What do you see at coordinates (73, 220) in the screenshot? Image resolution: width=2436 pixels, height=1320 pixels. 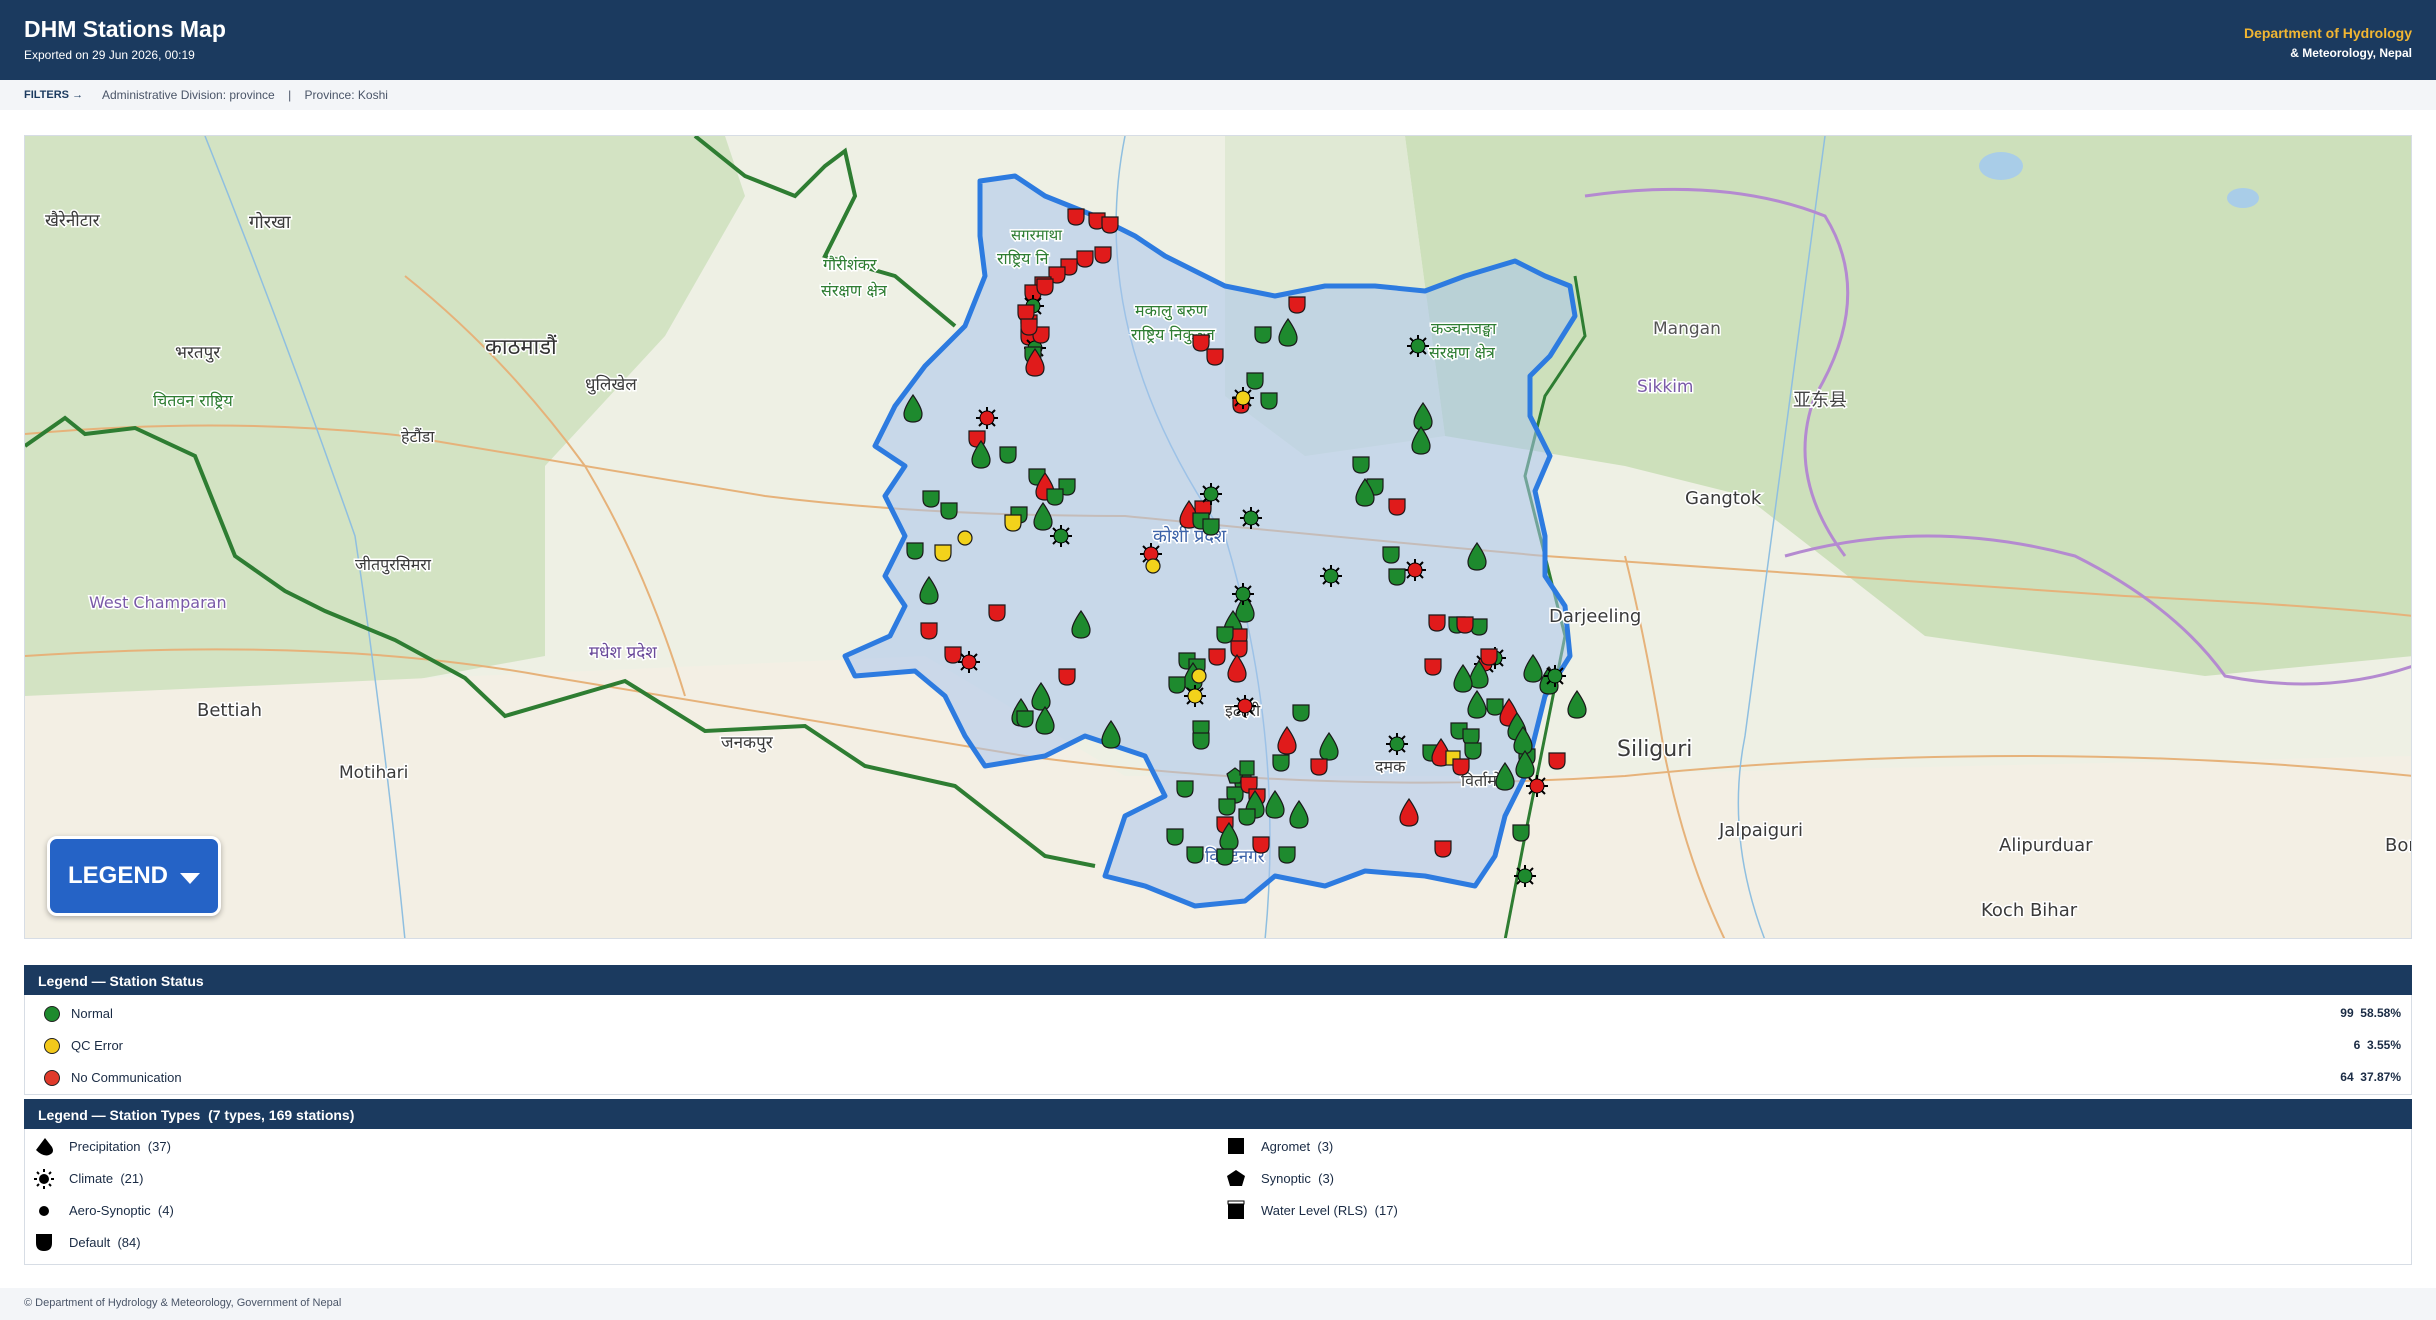 I see `place-label: खैरेनीटार` at bounding box center [73, 220].